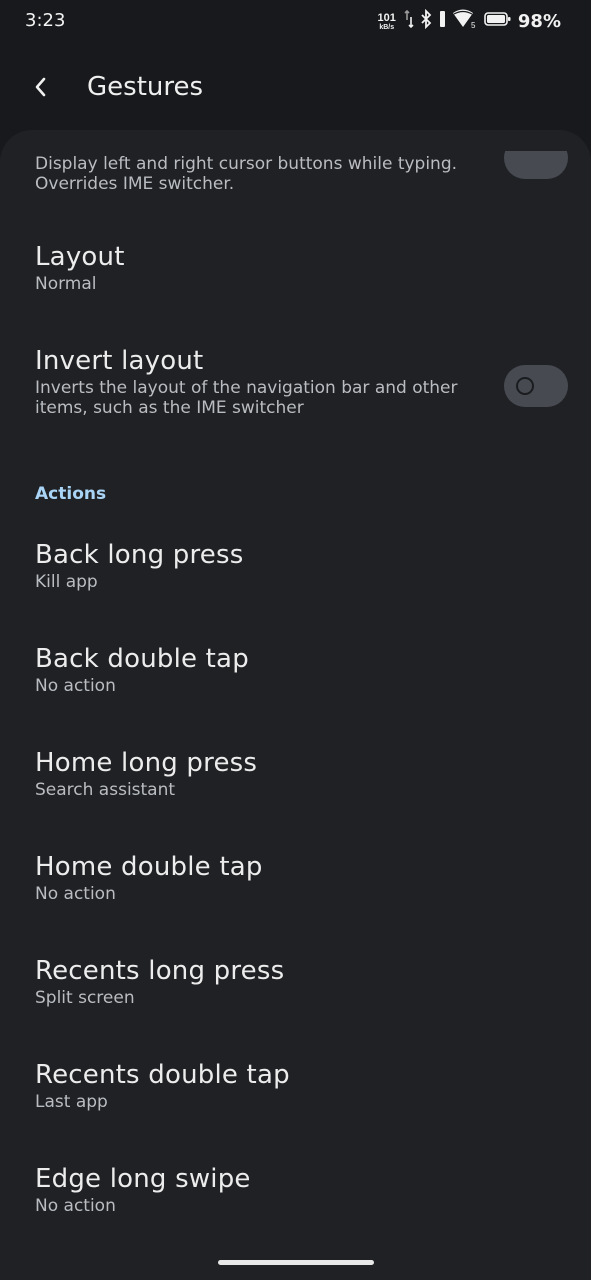 Image resolution: width=591 pixels, height=1280 pixels. What do you see at coordinates (146, 763) in the screenshot?
I see `action-title: Home long press` at bounding box center [146, 763].